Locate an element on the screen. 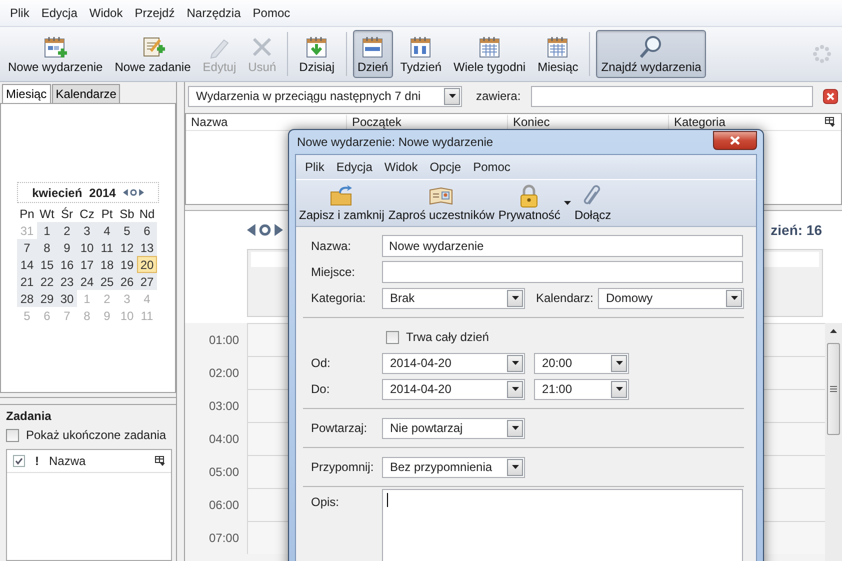 This screenshot has width=842, height=561. toolbar-button: Zaproś uczestników is located at coordinates (441, 203).